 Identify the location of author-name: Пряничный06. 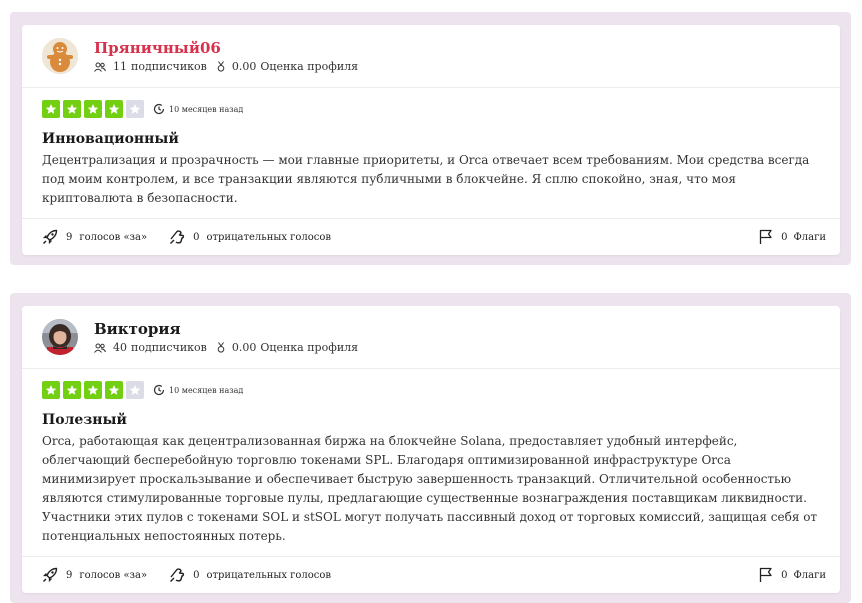
(226, 48).